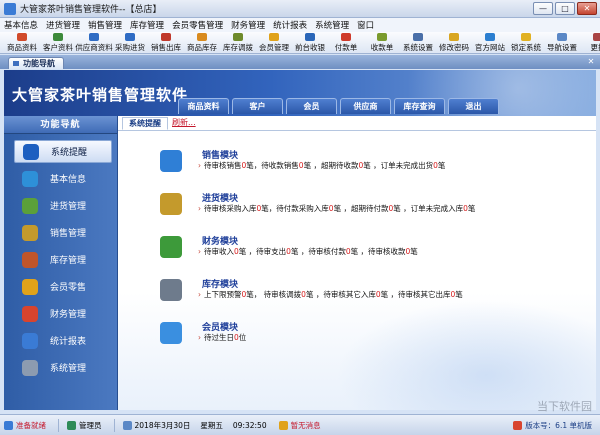 The width and height of the screenshot is (600, 435). I want to click on sidebar-item-2: 进货管理, so click(63, 205).